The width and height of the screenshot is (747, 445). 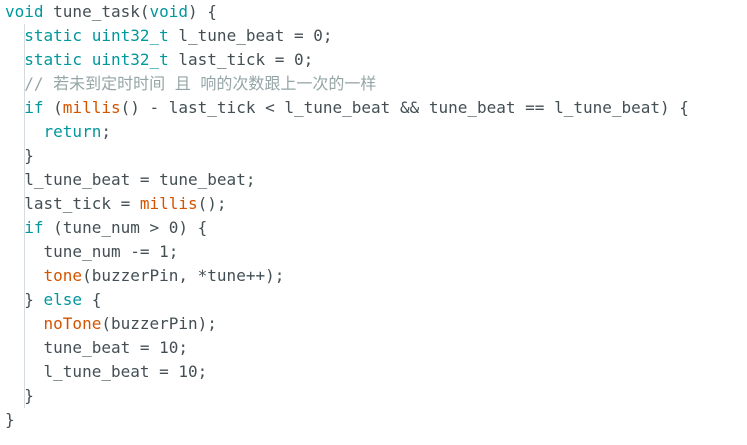 What do you see at coordinates (111, 251) in the screenshot?
I see `code-token-text: tune_num -= 1;` at bounding box center [111, 251].